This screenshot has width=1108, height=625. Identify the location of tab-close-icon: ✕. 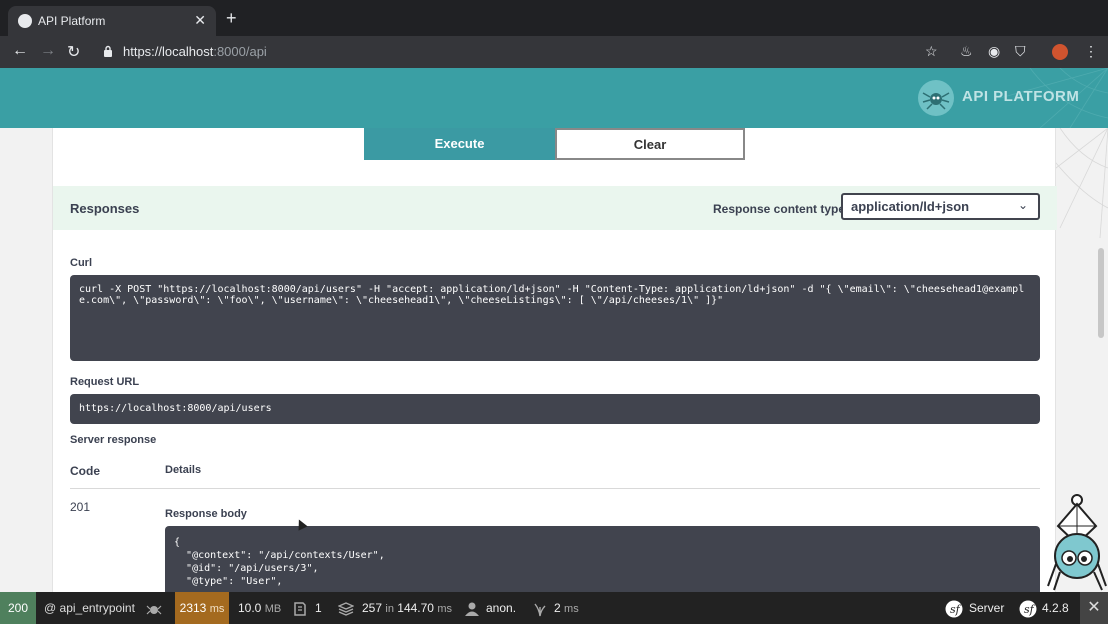
(200, 20).